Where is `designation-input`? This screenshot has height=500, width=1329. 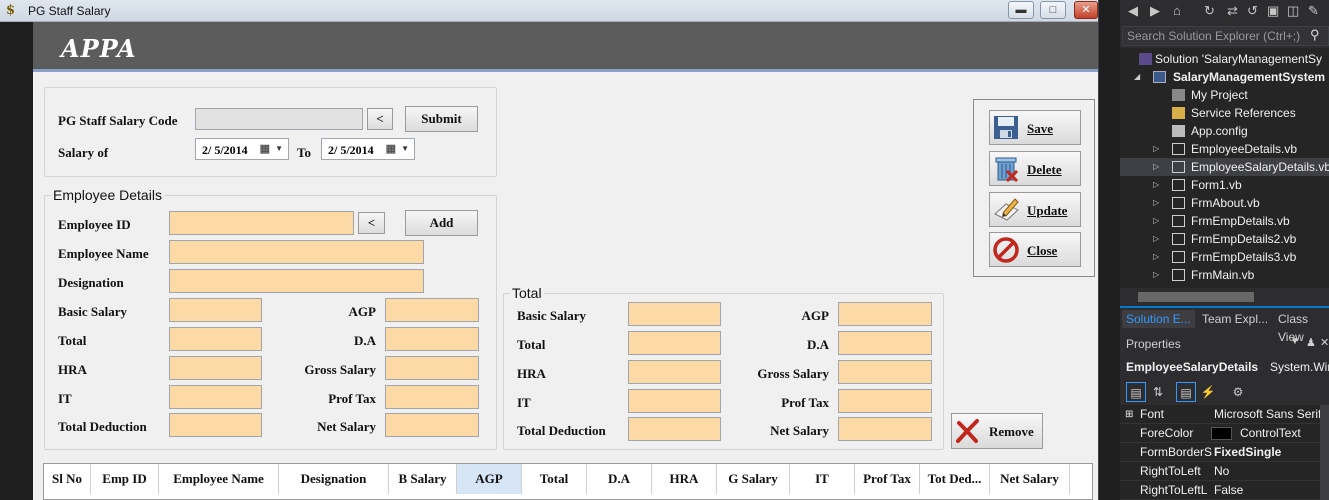
designation-input is located at coordinates (296, 281).